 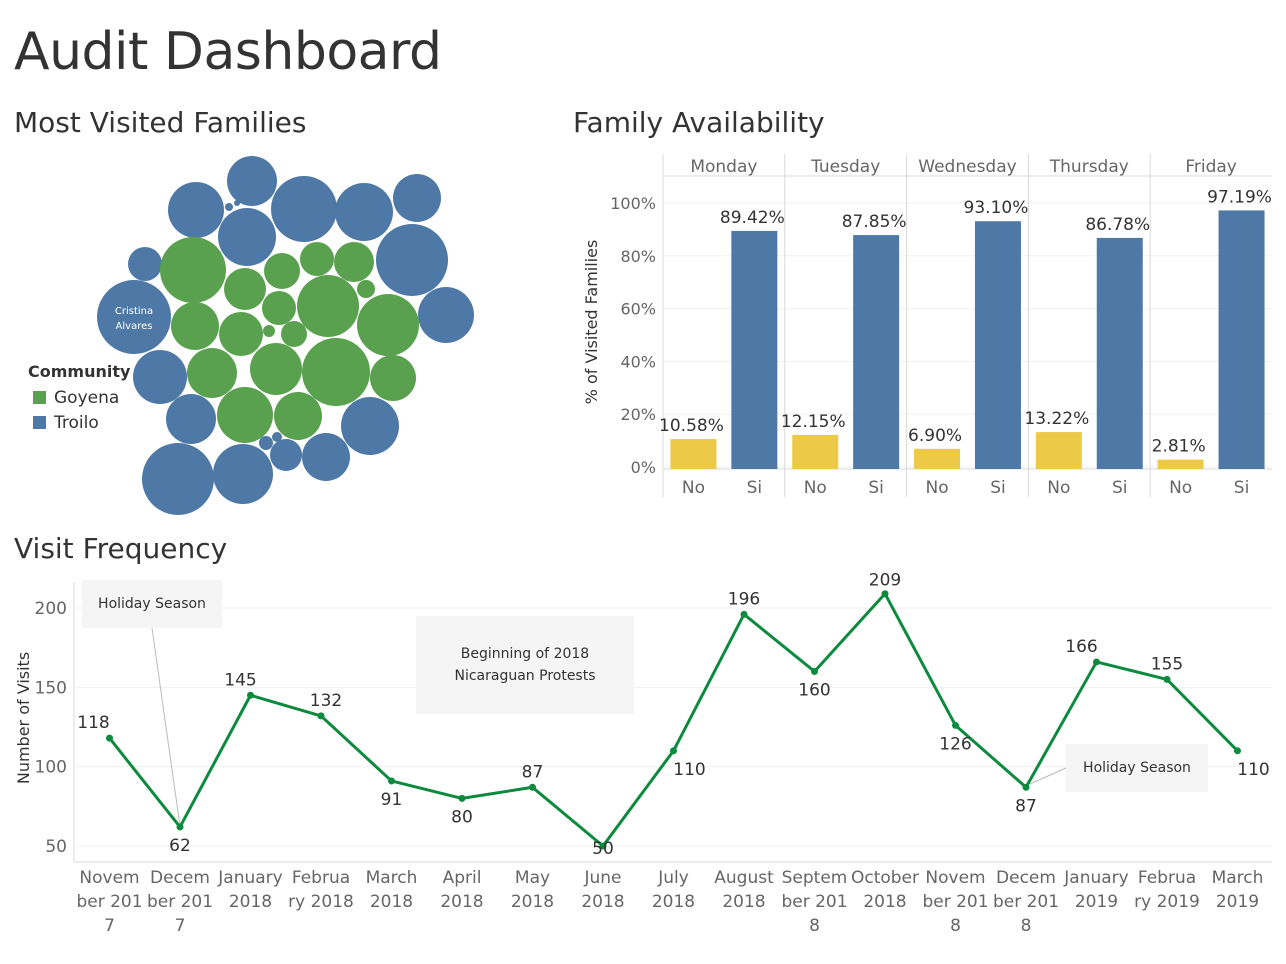 What do you see at coordinates (885, 878) in the screenshot?
I see `frequency-x-tick-label-line: October` at bounding box center [885, 878].